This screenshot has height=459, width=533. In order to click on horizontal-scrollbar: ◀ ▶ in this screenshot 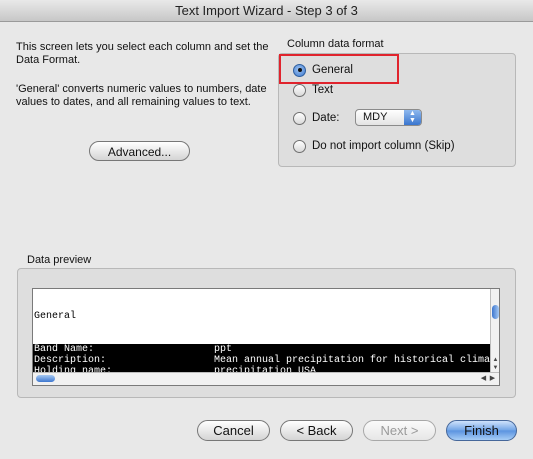, I will do `click(266, 378)`.